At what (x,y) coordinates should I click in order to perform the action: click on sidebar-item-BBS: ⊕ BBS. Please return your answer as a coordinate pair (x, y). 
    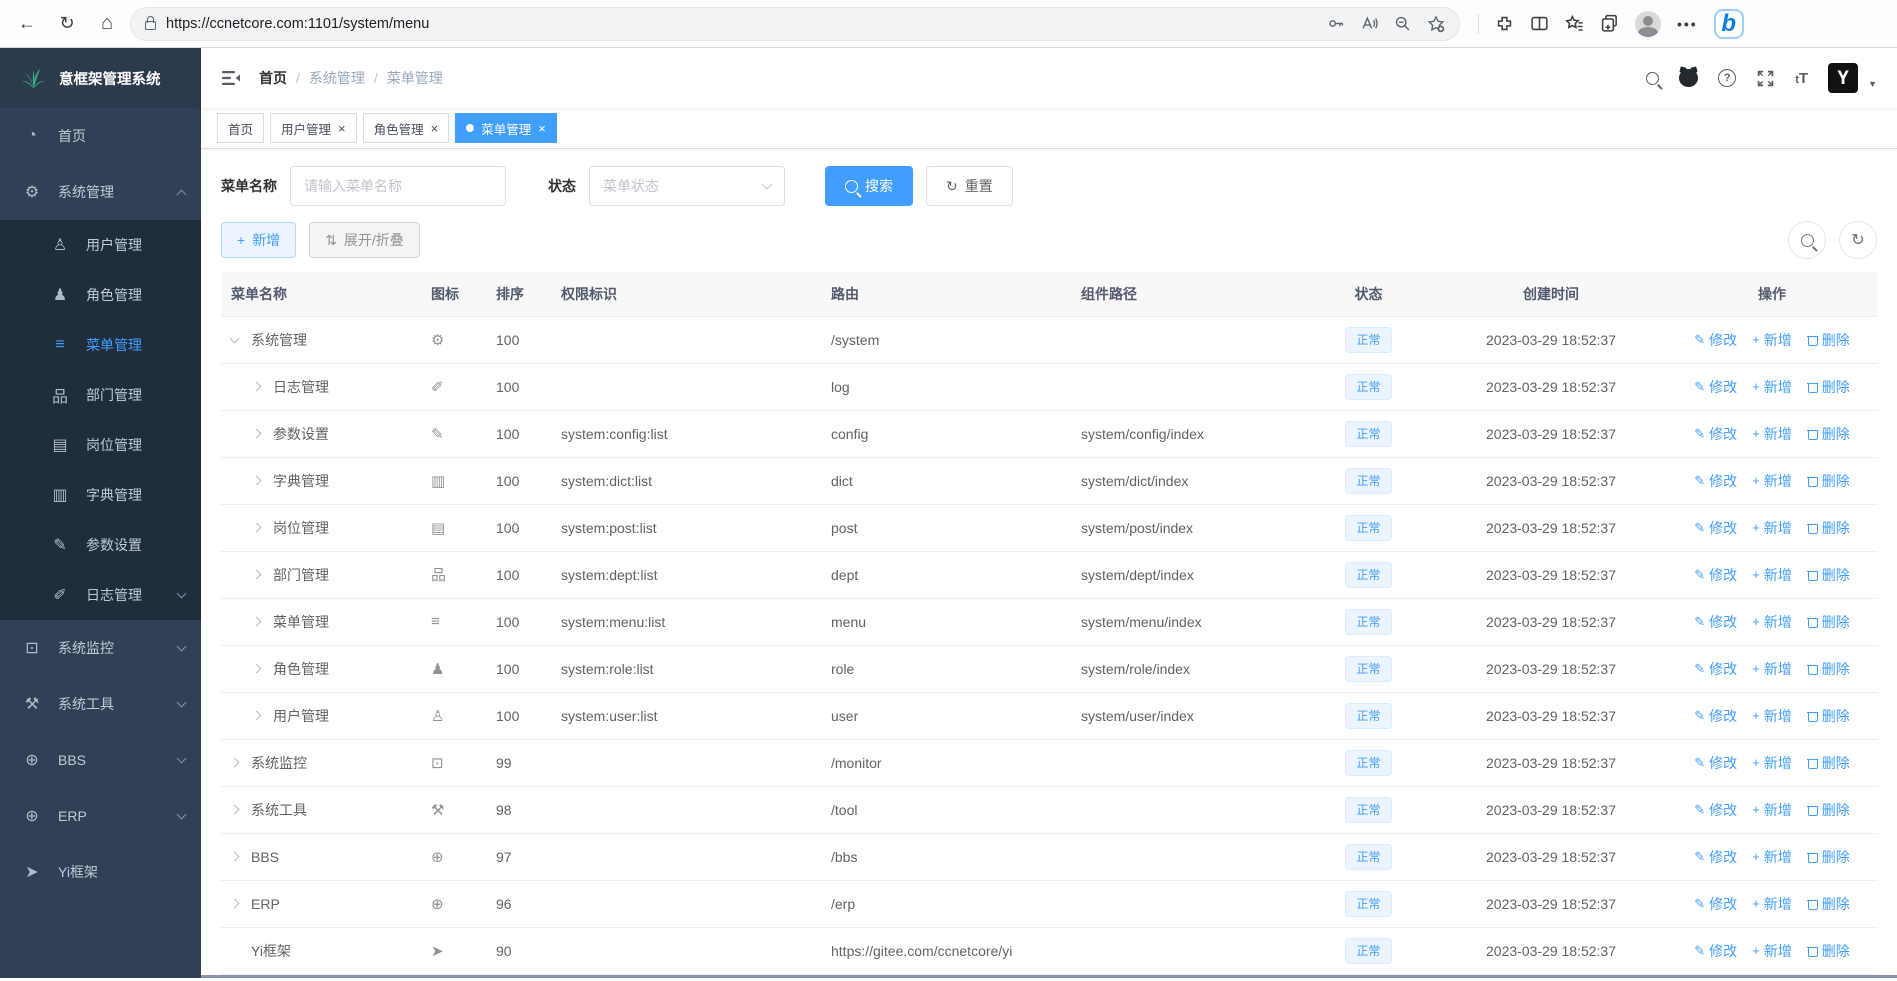
    Looking at the image, I should click on (100, 760).